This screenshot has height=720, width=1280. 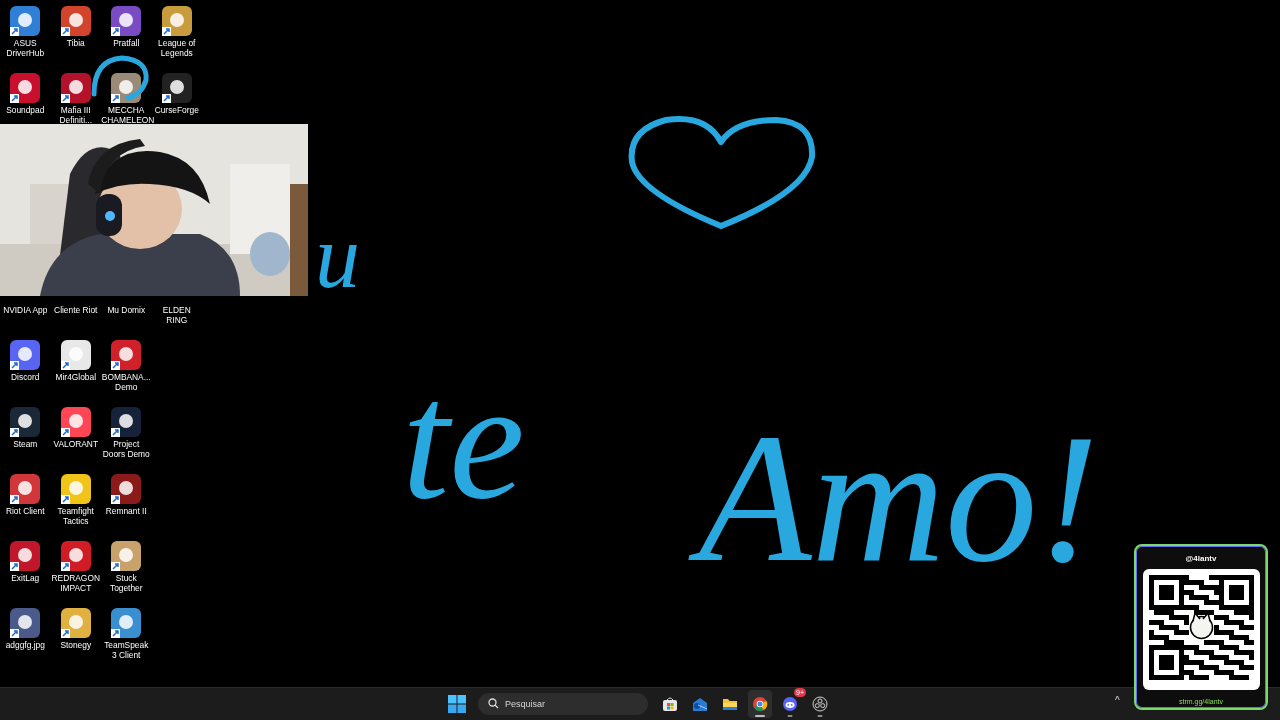 I want to click on channel-handle: @4lantv, so click(x=1201, y=558).